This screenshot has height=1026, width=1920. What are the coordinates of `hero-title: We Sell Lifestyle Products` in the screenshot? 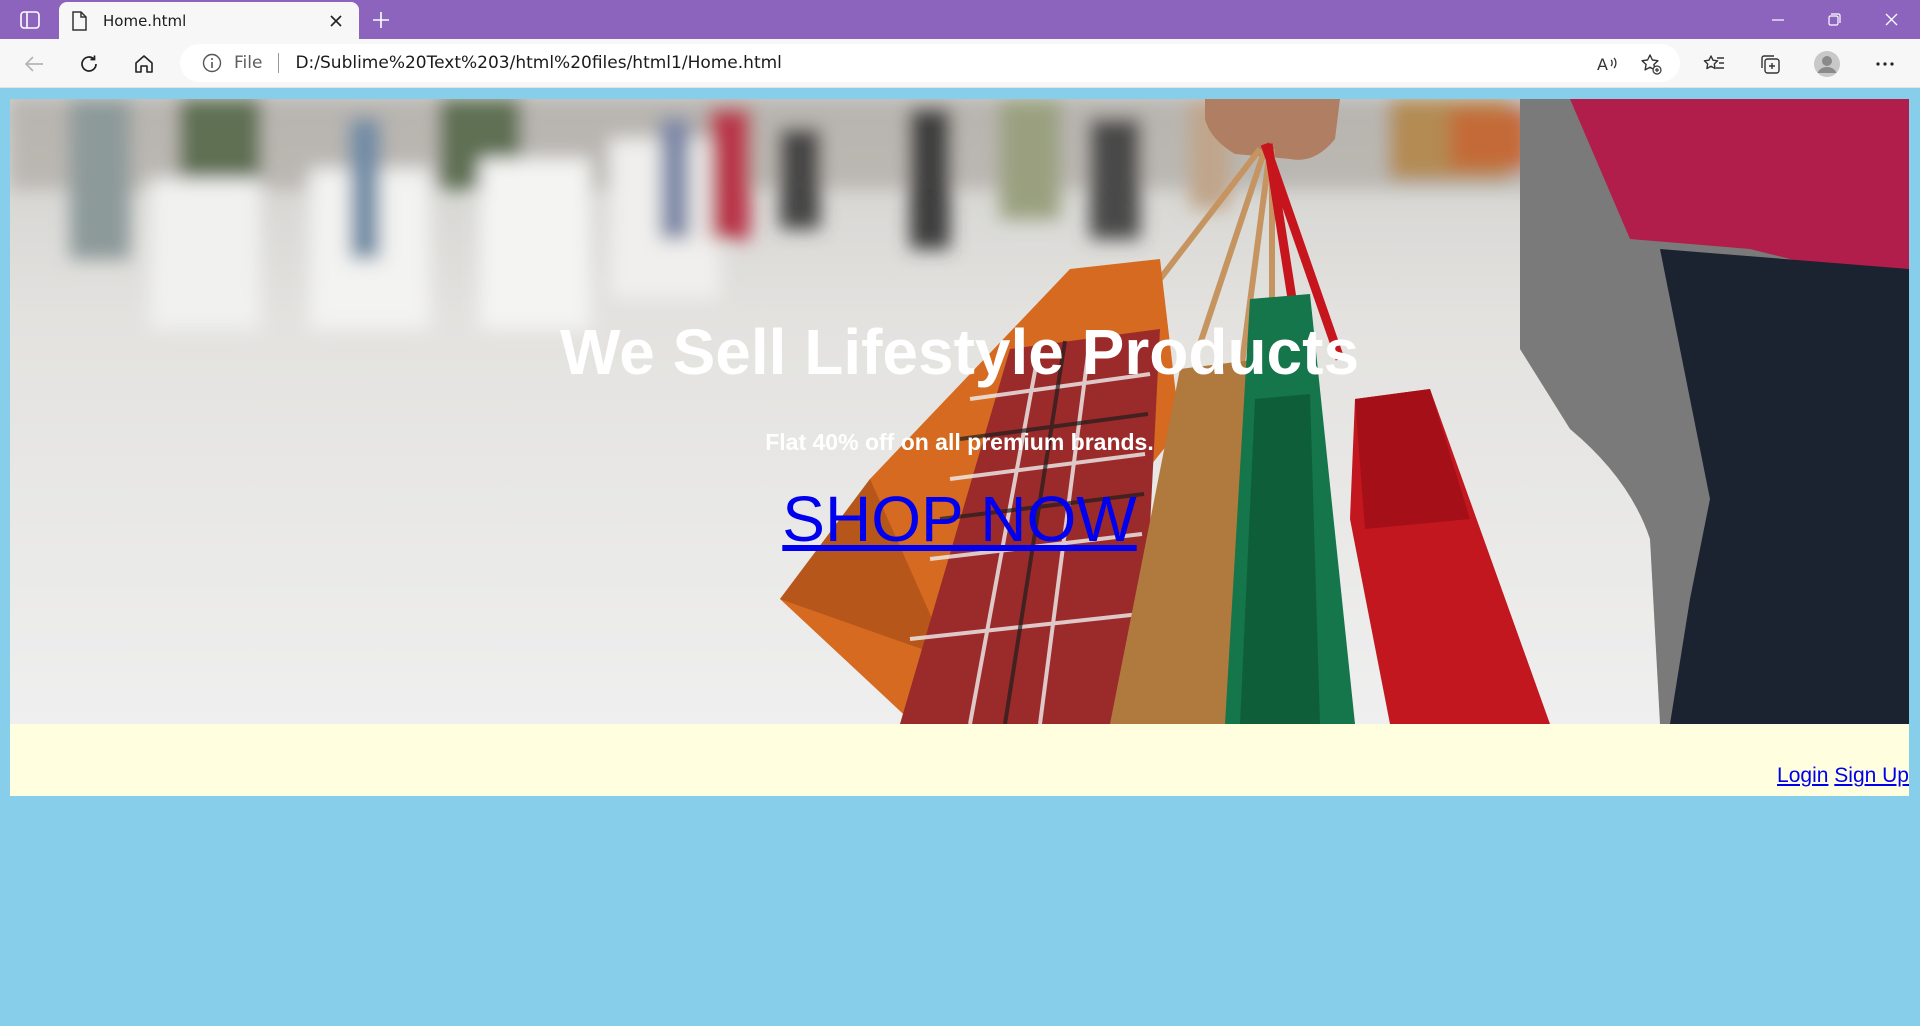 It's located at (959, 352).